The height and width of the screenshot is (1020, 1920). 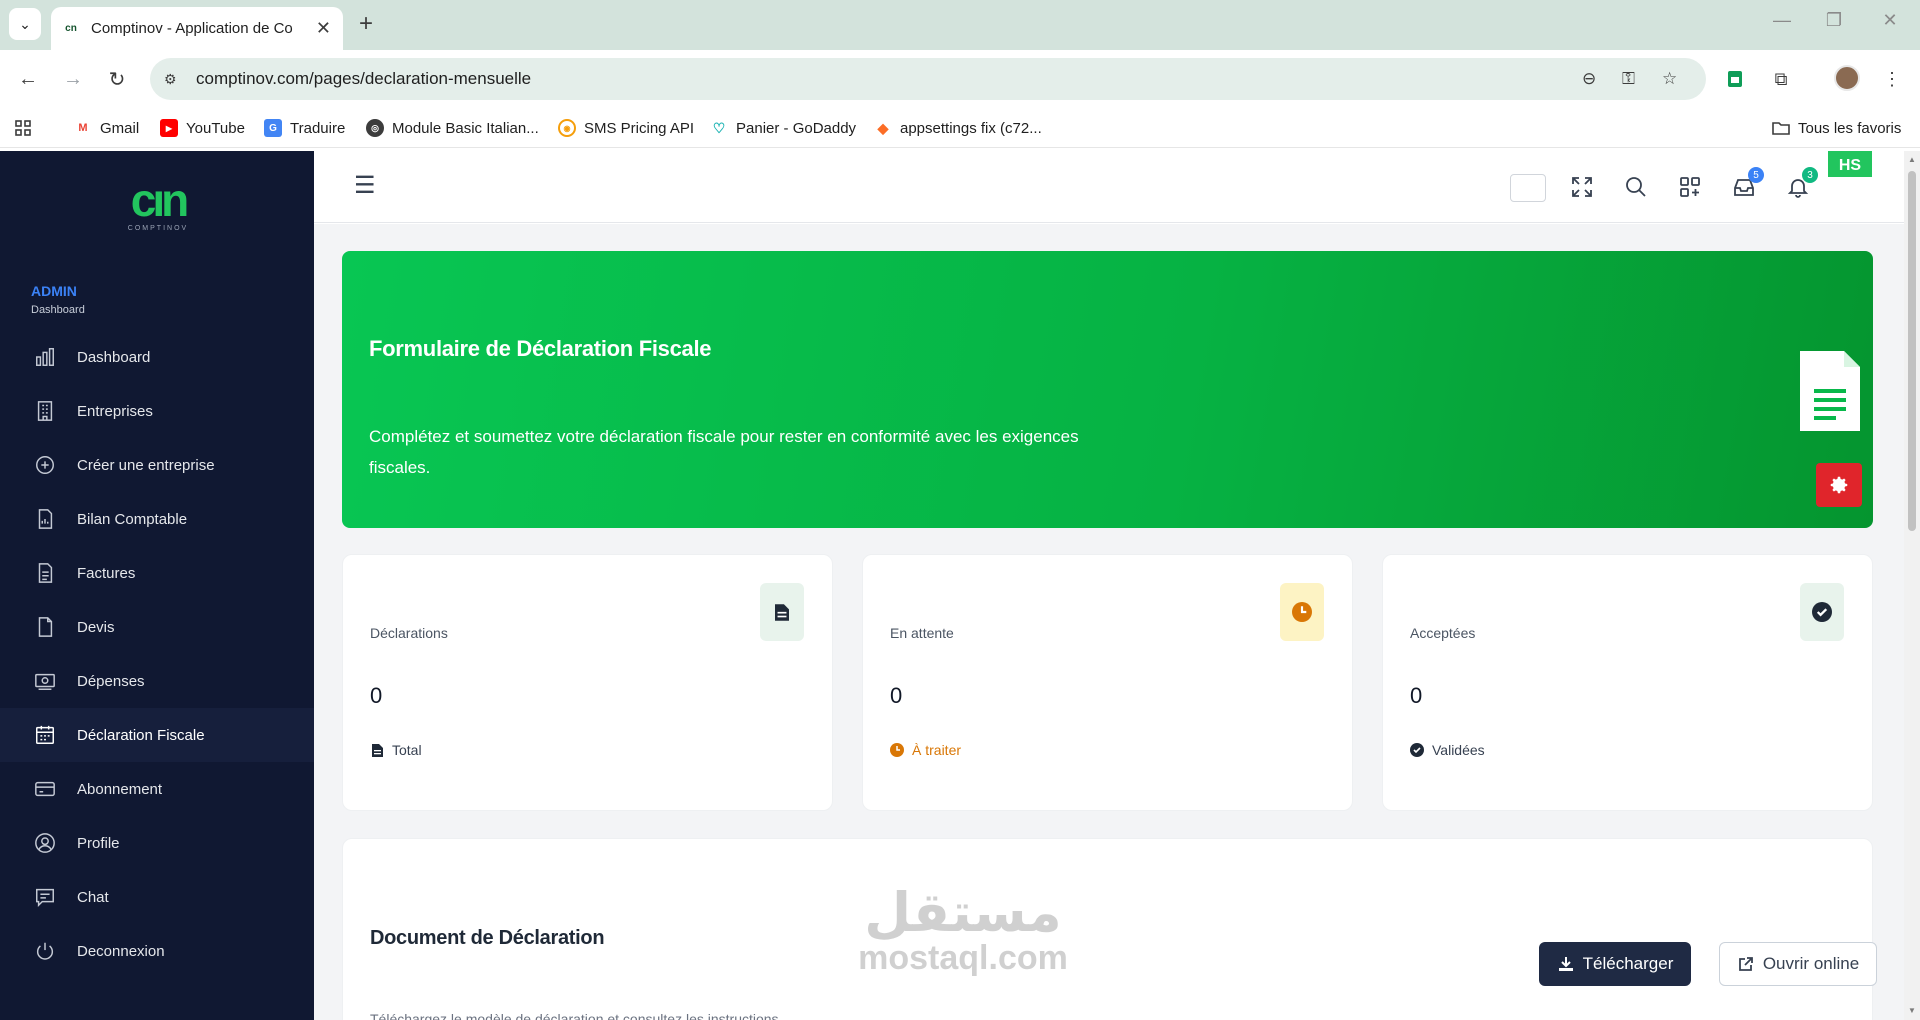 What do you see at coordinates (157, 357) in the screenshot?
I see `sidebar-item-dashboard: Dashboard` at bounding box center [157, 357].